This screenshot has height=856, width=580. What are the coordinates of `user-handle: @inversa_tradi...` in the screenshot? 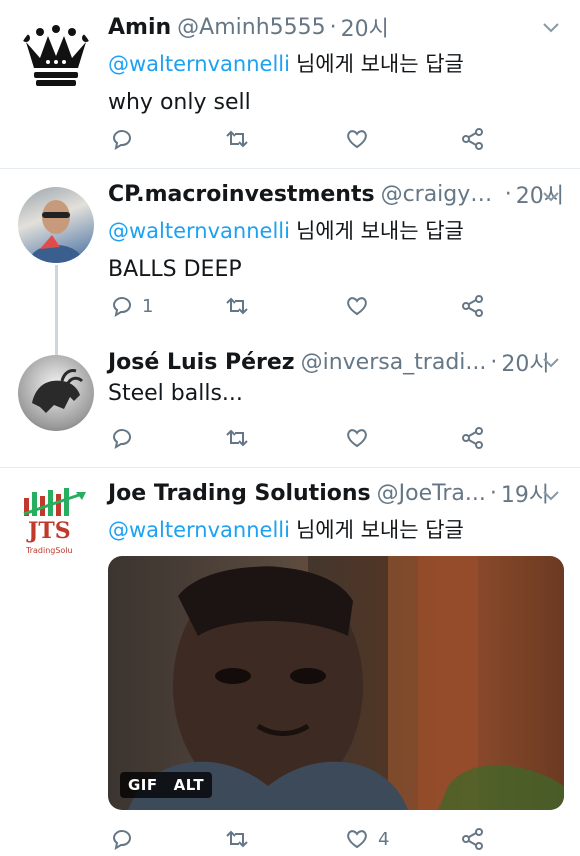 It's located at (394, 362).